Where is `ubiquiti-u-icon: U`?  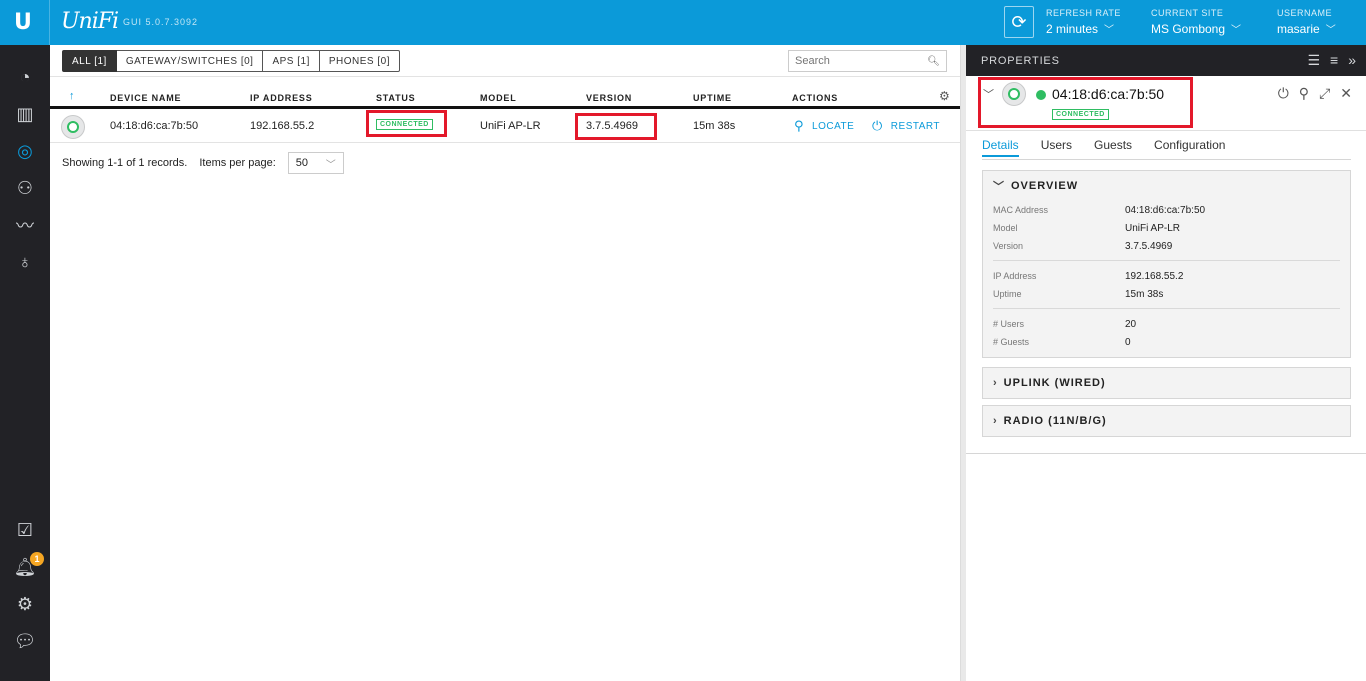
ubiquiti-u-icon: U is located at coordinates (23, 22).